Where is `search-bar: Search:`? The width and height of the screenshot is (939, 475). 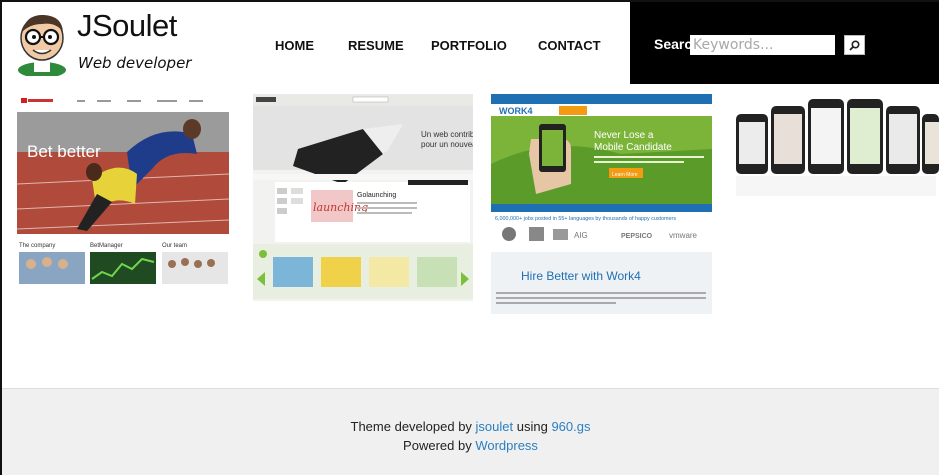
search-bar: Search: is located at coordinates (784, 43).